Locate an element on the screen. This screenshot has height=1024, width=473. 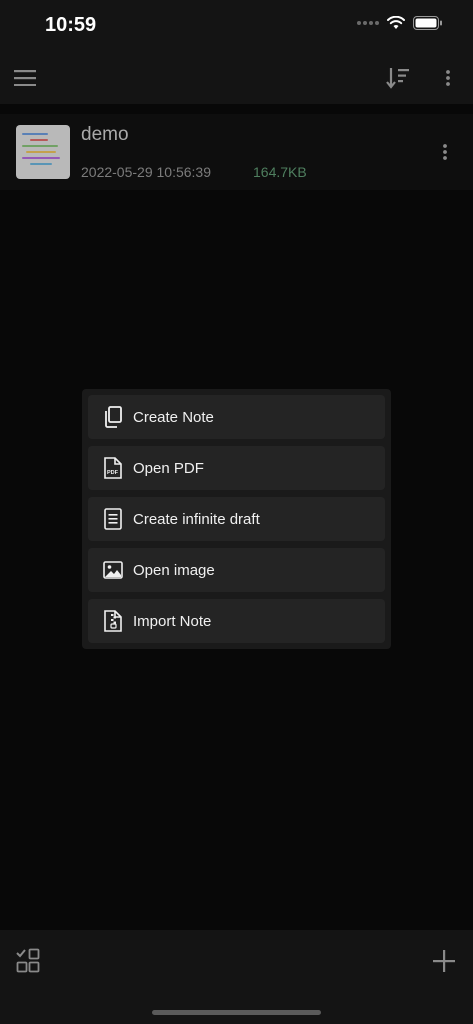
hamburger-menu-icon is located at coordinates (25, 78).